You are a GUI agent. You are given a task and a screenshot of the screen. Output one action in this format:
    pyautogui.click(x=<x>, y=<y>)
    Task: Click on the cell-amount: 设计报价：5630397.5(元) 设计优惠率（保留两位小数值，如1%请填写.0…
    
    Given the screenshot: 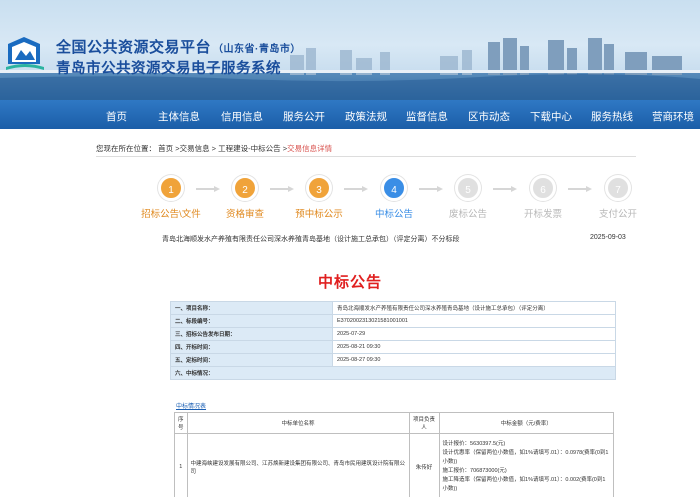 What is the action you would take?
    pyautogui.click(x=526, y=465)
    